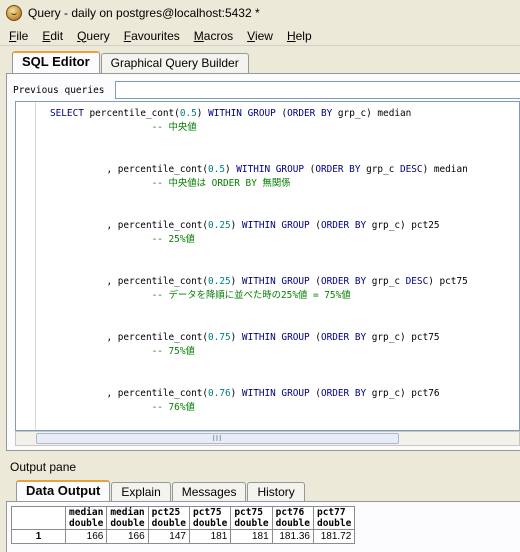 This screenshot has width=520, height=552. What do you see at coordinates (276, 492) in the screenshot?
I see `tab-history: History` at bounding box center [276, 492].